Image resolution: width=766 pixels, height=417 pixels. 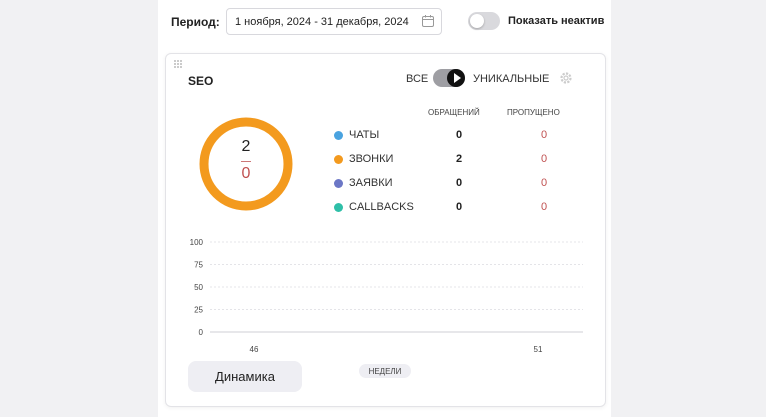 What do you see at coordinates (178, 64) in the screenshot?
I see `drag-handle-icon` at bounding box center [178, 64].